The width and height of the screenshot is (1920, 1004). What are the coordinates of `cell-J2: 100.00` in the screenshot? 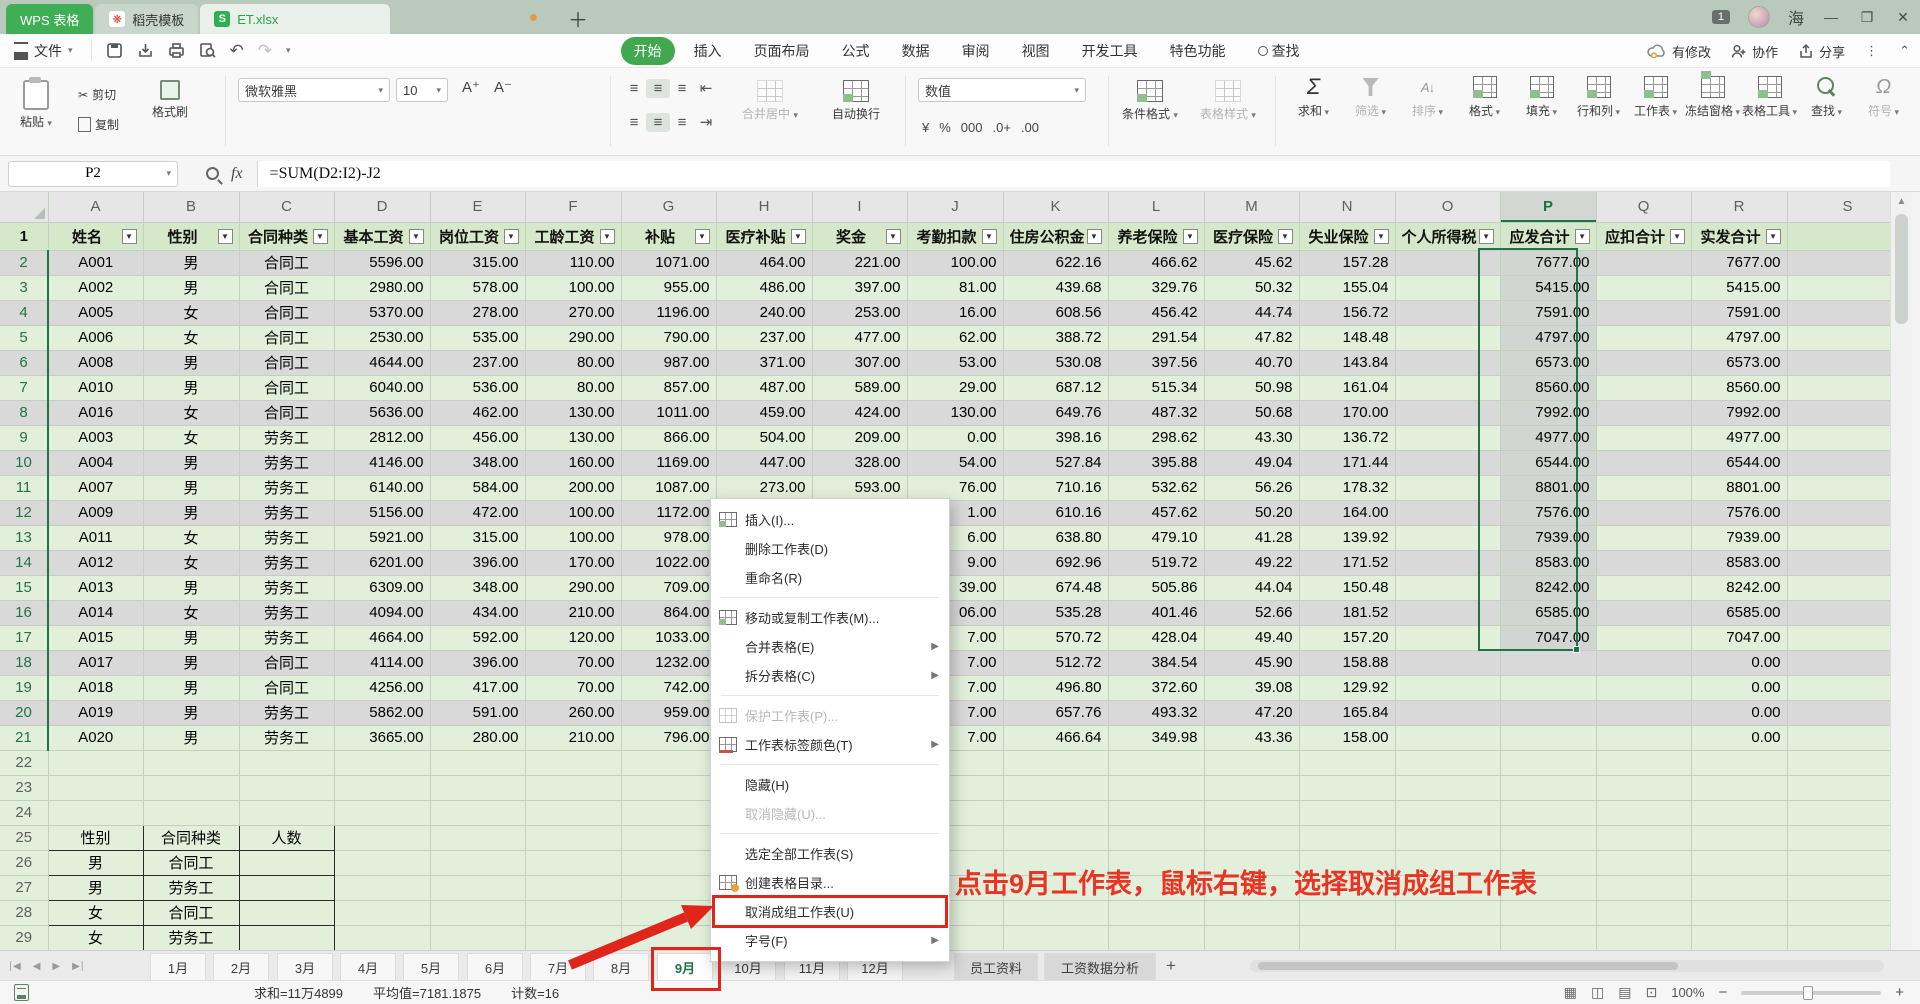 It's located at (955, 263).